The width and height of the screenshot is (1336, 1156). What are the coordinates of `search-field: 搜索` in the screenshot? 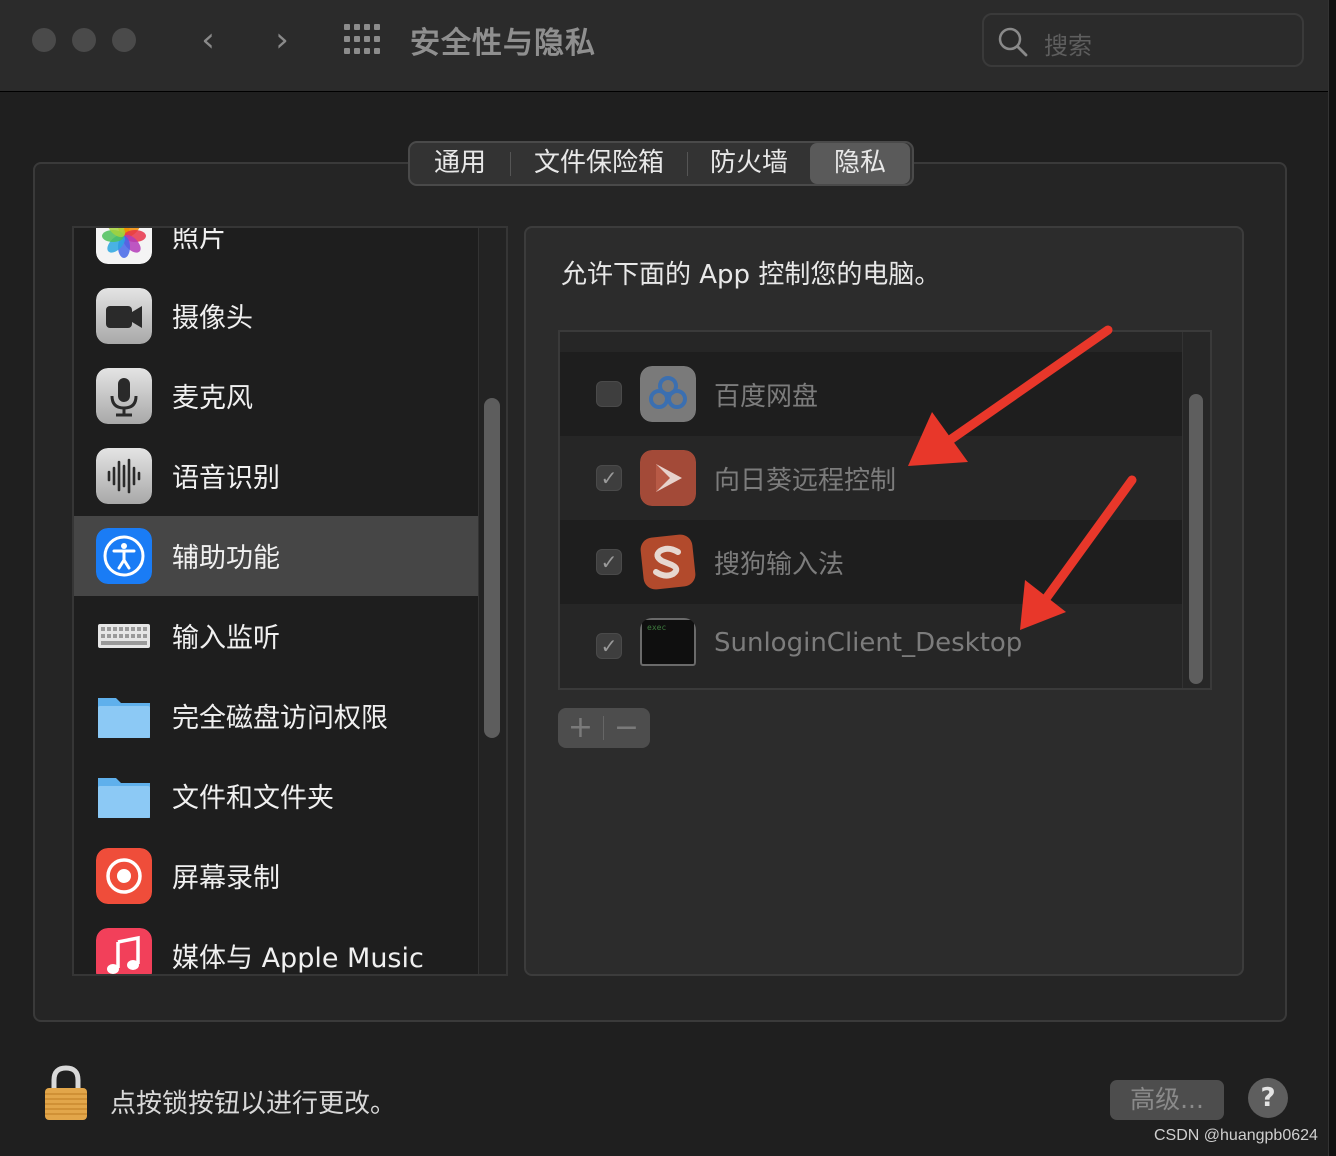 It's located at (1143, 40).